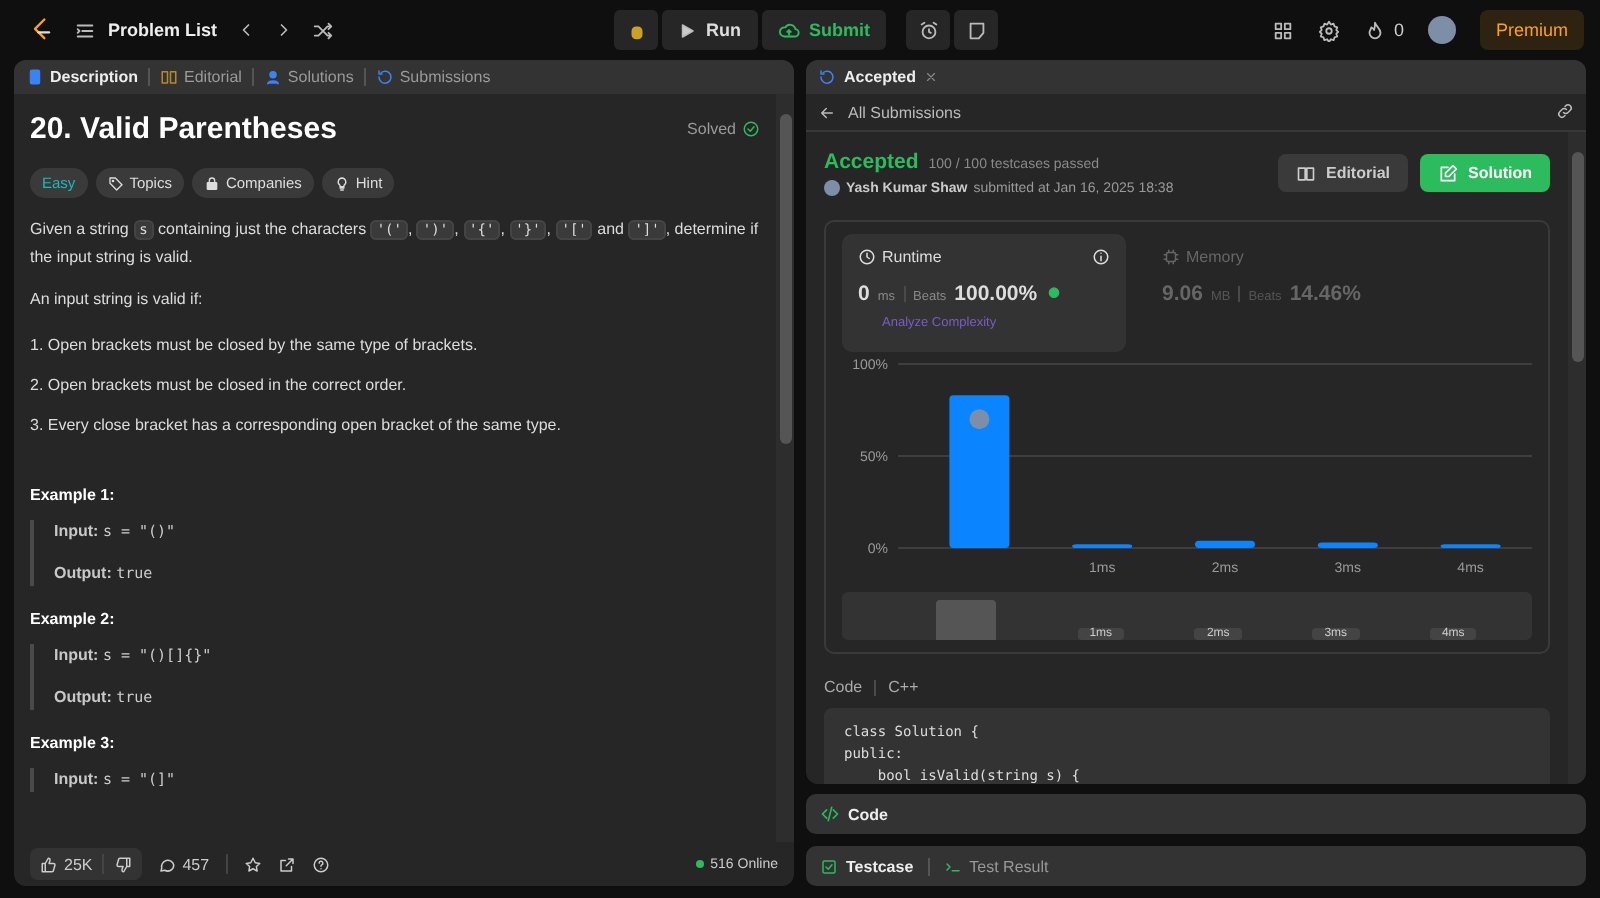 This screenshot has width=1600, height=898. Describe the element at coordinates (252, 864) in the screenshot. I see `star-icon` at that location.